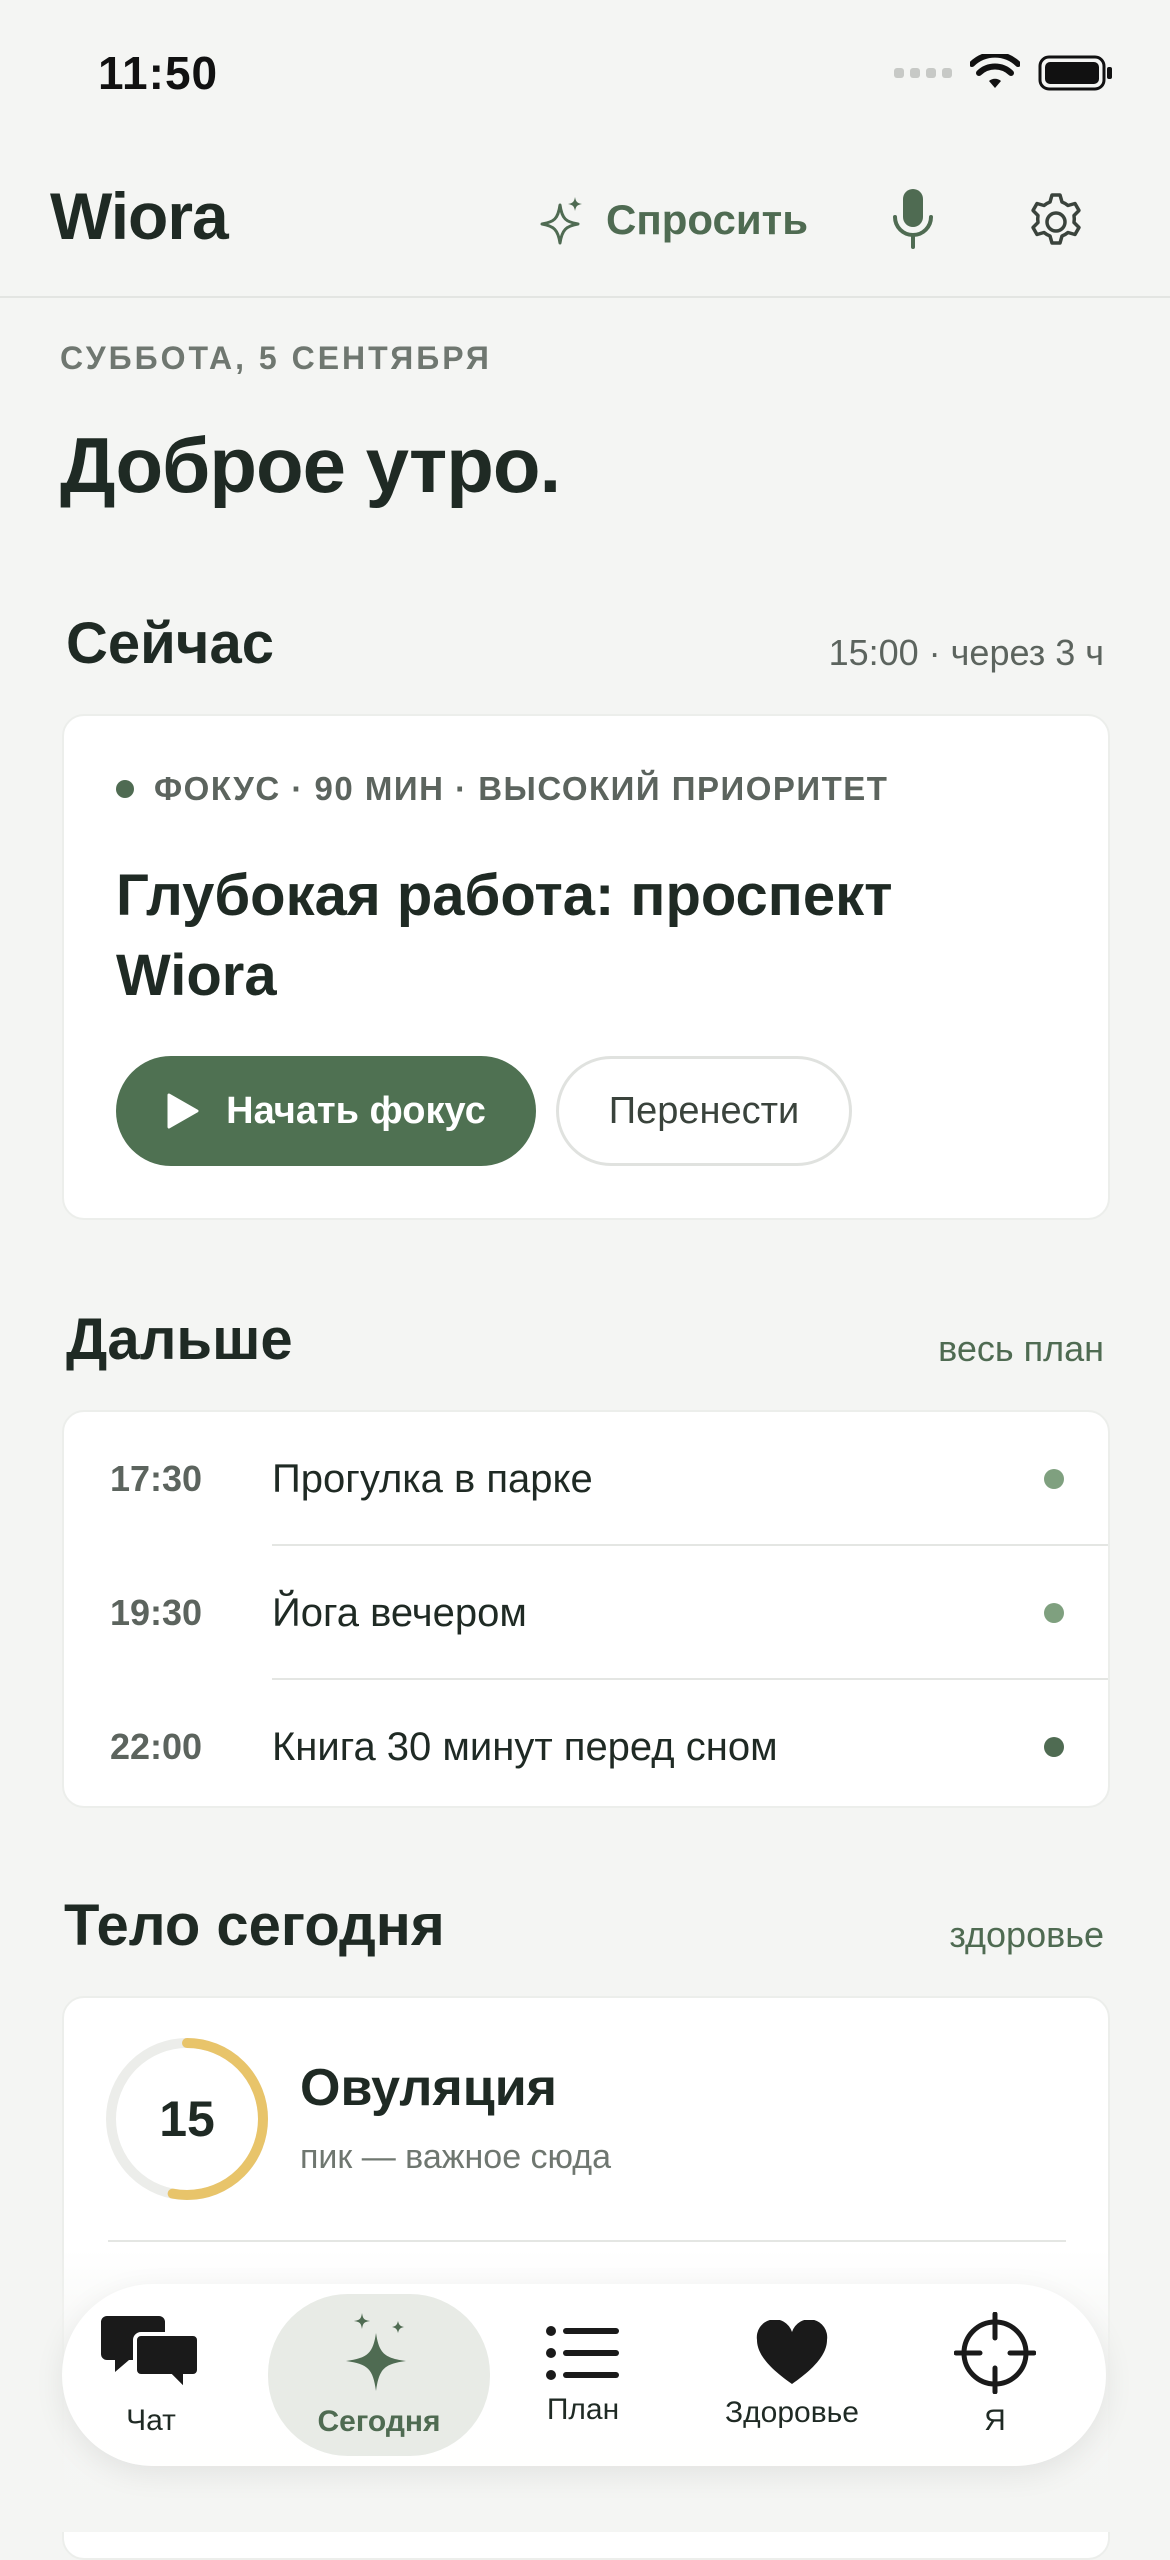 This screenshot has height=2560, width=1170. Describe the element at coordinates (151, 2420) in the screenshot. I see `tab-chat-label: Чат` at that location.